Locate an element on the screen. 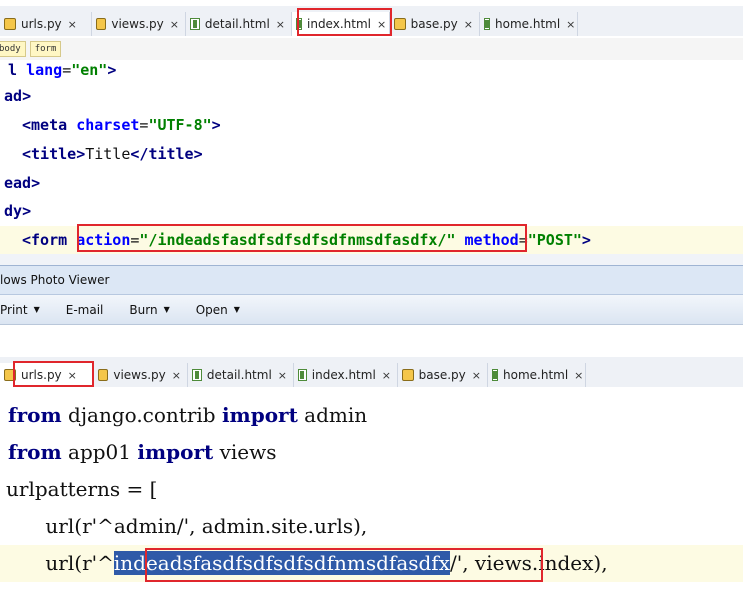  window-title: lows Photo Viewer is located at coordinates (55, 280).